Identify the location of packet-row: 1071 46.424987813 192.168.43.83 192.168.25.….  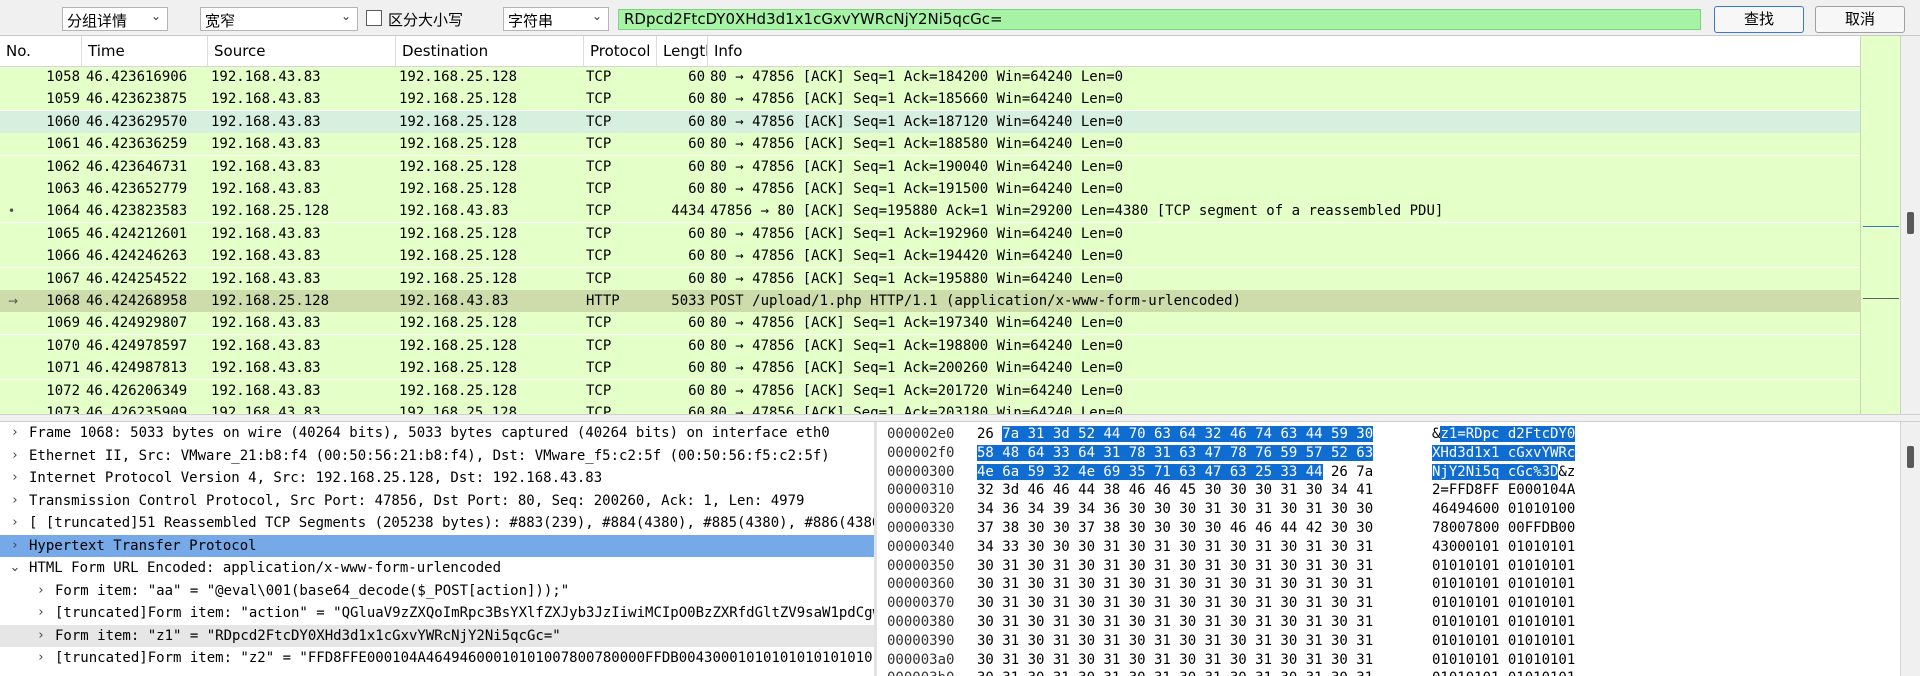
(930, 368).